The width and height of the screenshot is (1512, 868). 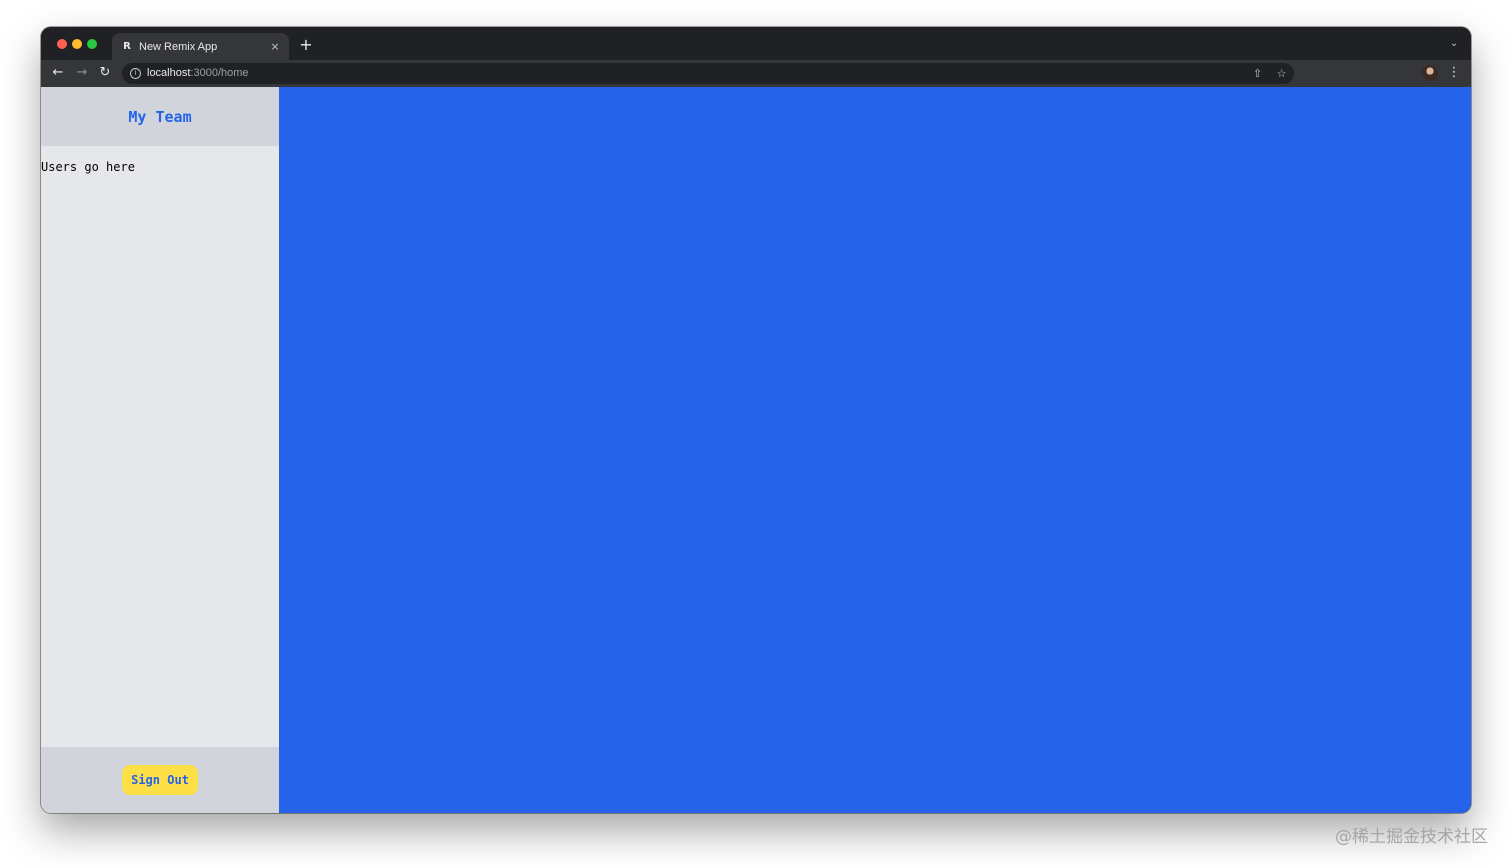 I want to click on back-button: ←, so click(x=58, y=73).